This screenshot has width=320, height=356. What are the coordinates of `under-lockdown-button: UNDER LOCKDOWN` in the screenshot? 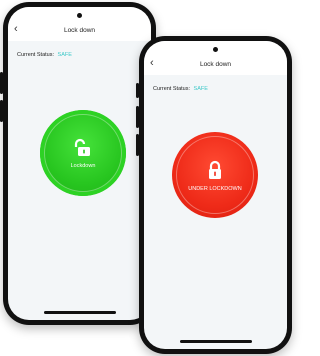 It's located at (215, 175).